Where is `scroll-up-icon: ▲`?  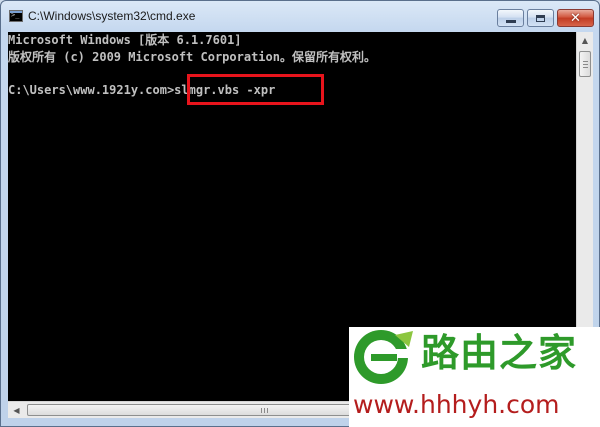 scroll-up-icon: ▲ is located at coordinates (585, 40).